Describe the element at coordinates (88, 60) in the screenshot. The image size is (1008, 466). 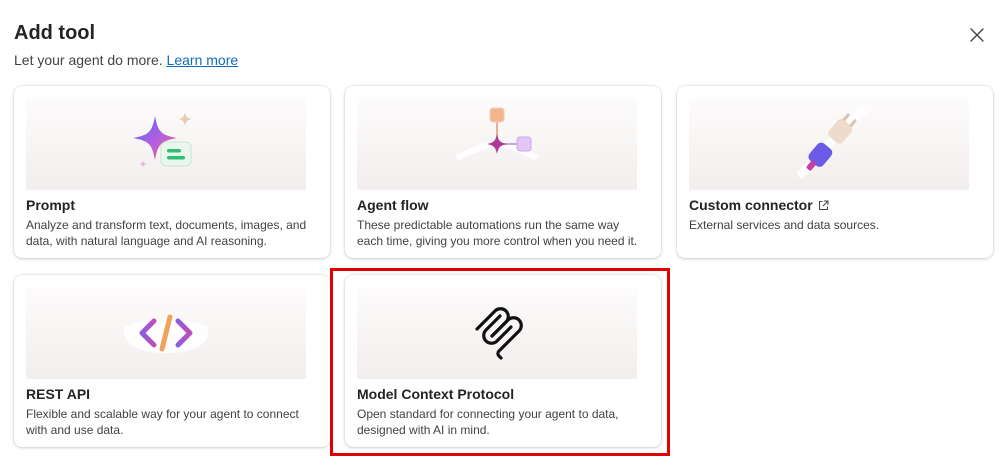
I see `subtitle-text: Let your agent do more.` at that location.